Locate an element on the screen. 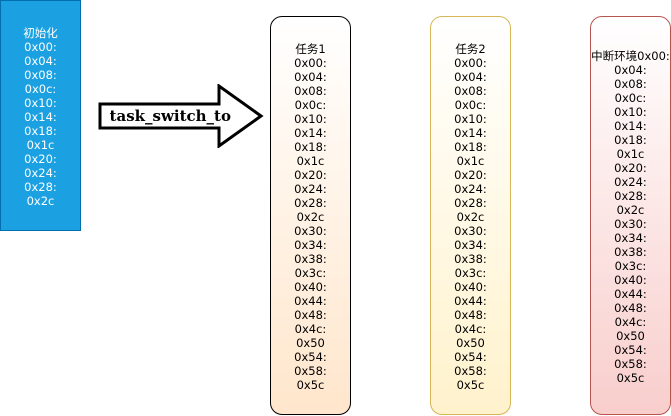 This screenshot has height=416, width=671. interrupt-offset: 0x20: is located at coordinates (630, 168).